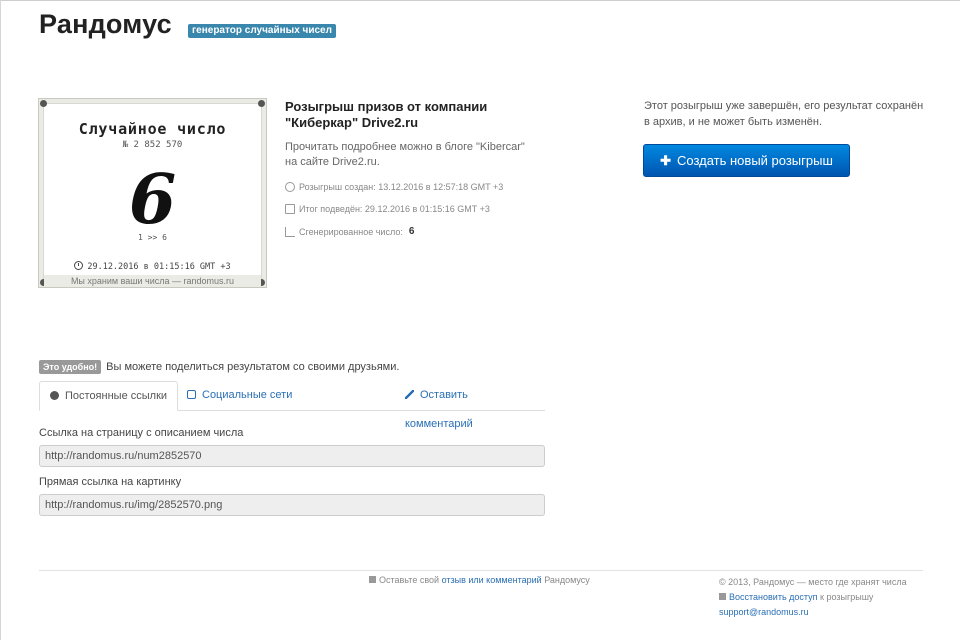 The height and width of the screenshot is (640, 960). Describe the element at coordinates (665, 160) in the screenshot. I see `plus-icon: ✚` at that location.